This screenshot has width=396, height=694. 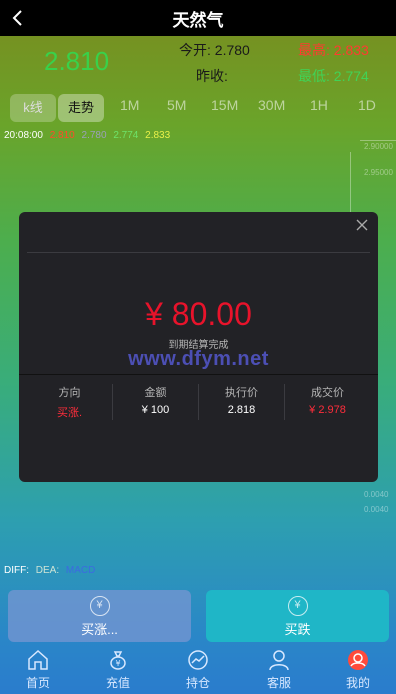 What do you see at coordinates (94, 135) in the screenshot?
I see `ohlc-high: 2.780` at bounding box center [94, 135].